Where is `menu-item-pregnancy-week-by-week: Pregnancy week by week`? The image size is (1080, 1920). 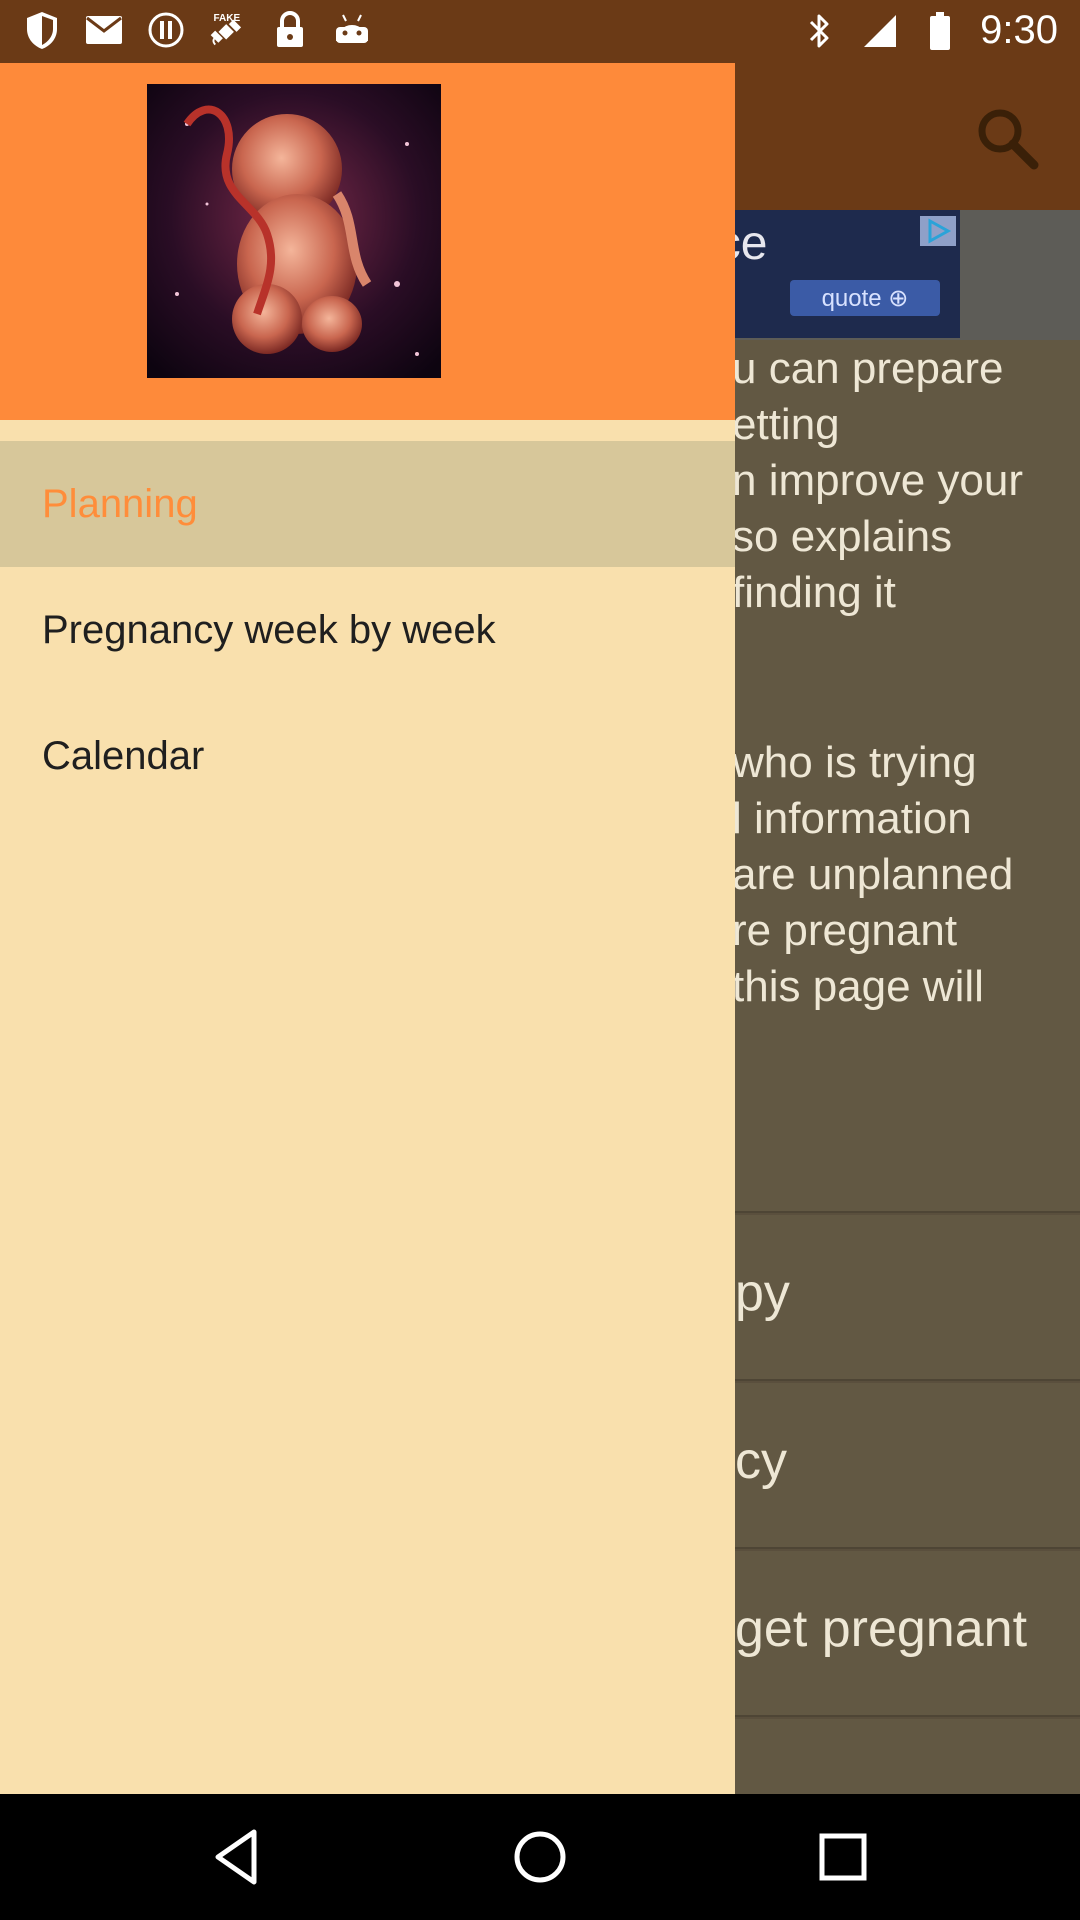
menu-item-pregnancy-week-by-week: Pregnancy week by week is located at coordinates (367, 630).